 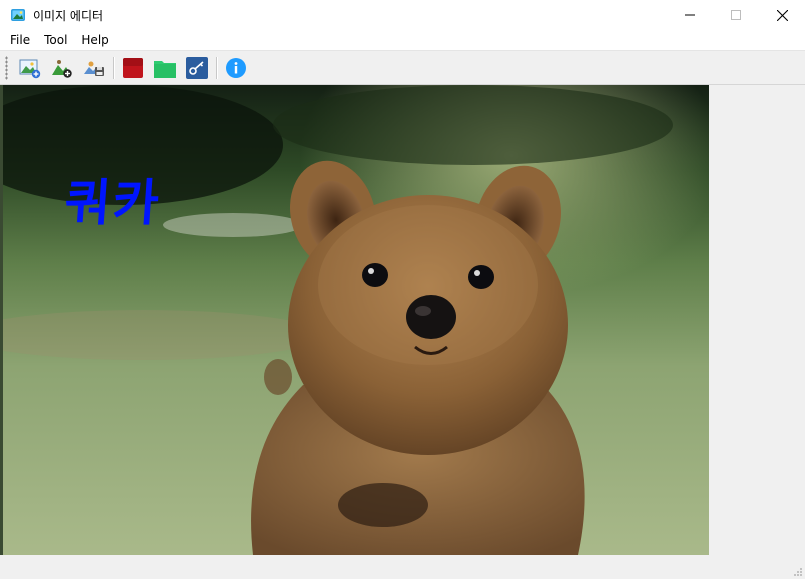 What do you see at coordinates (1, 320) in the screenshot?
I see `canvas-left-edge` at bounding box center [1, 320].